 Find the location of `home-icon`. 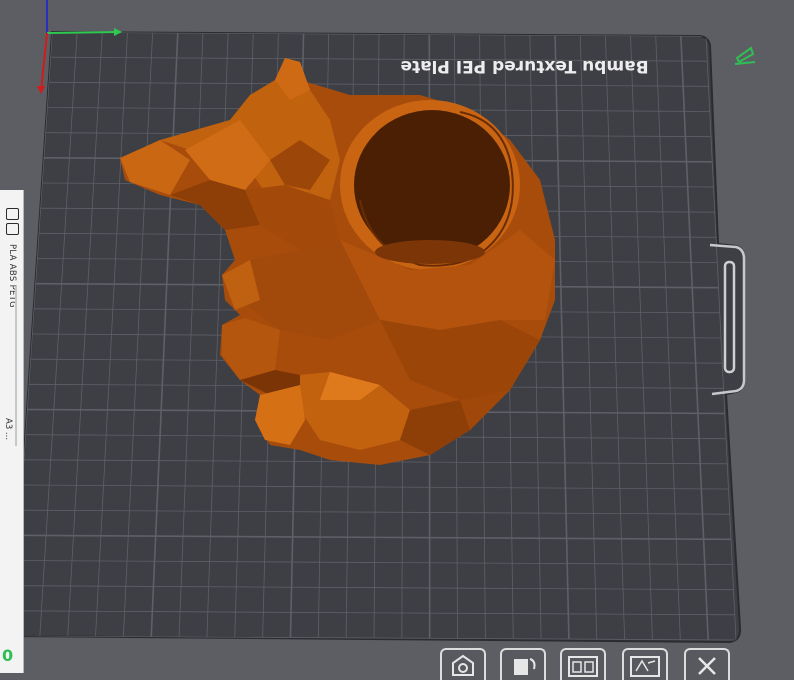

home-icon is located at coordinates (463, 665).